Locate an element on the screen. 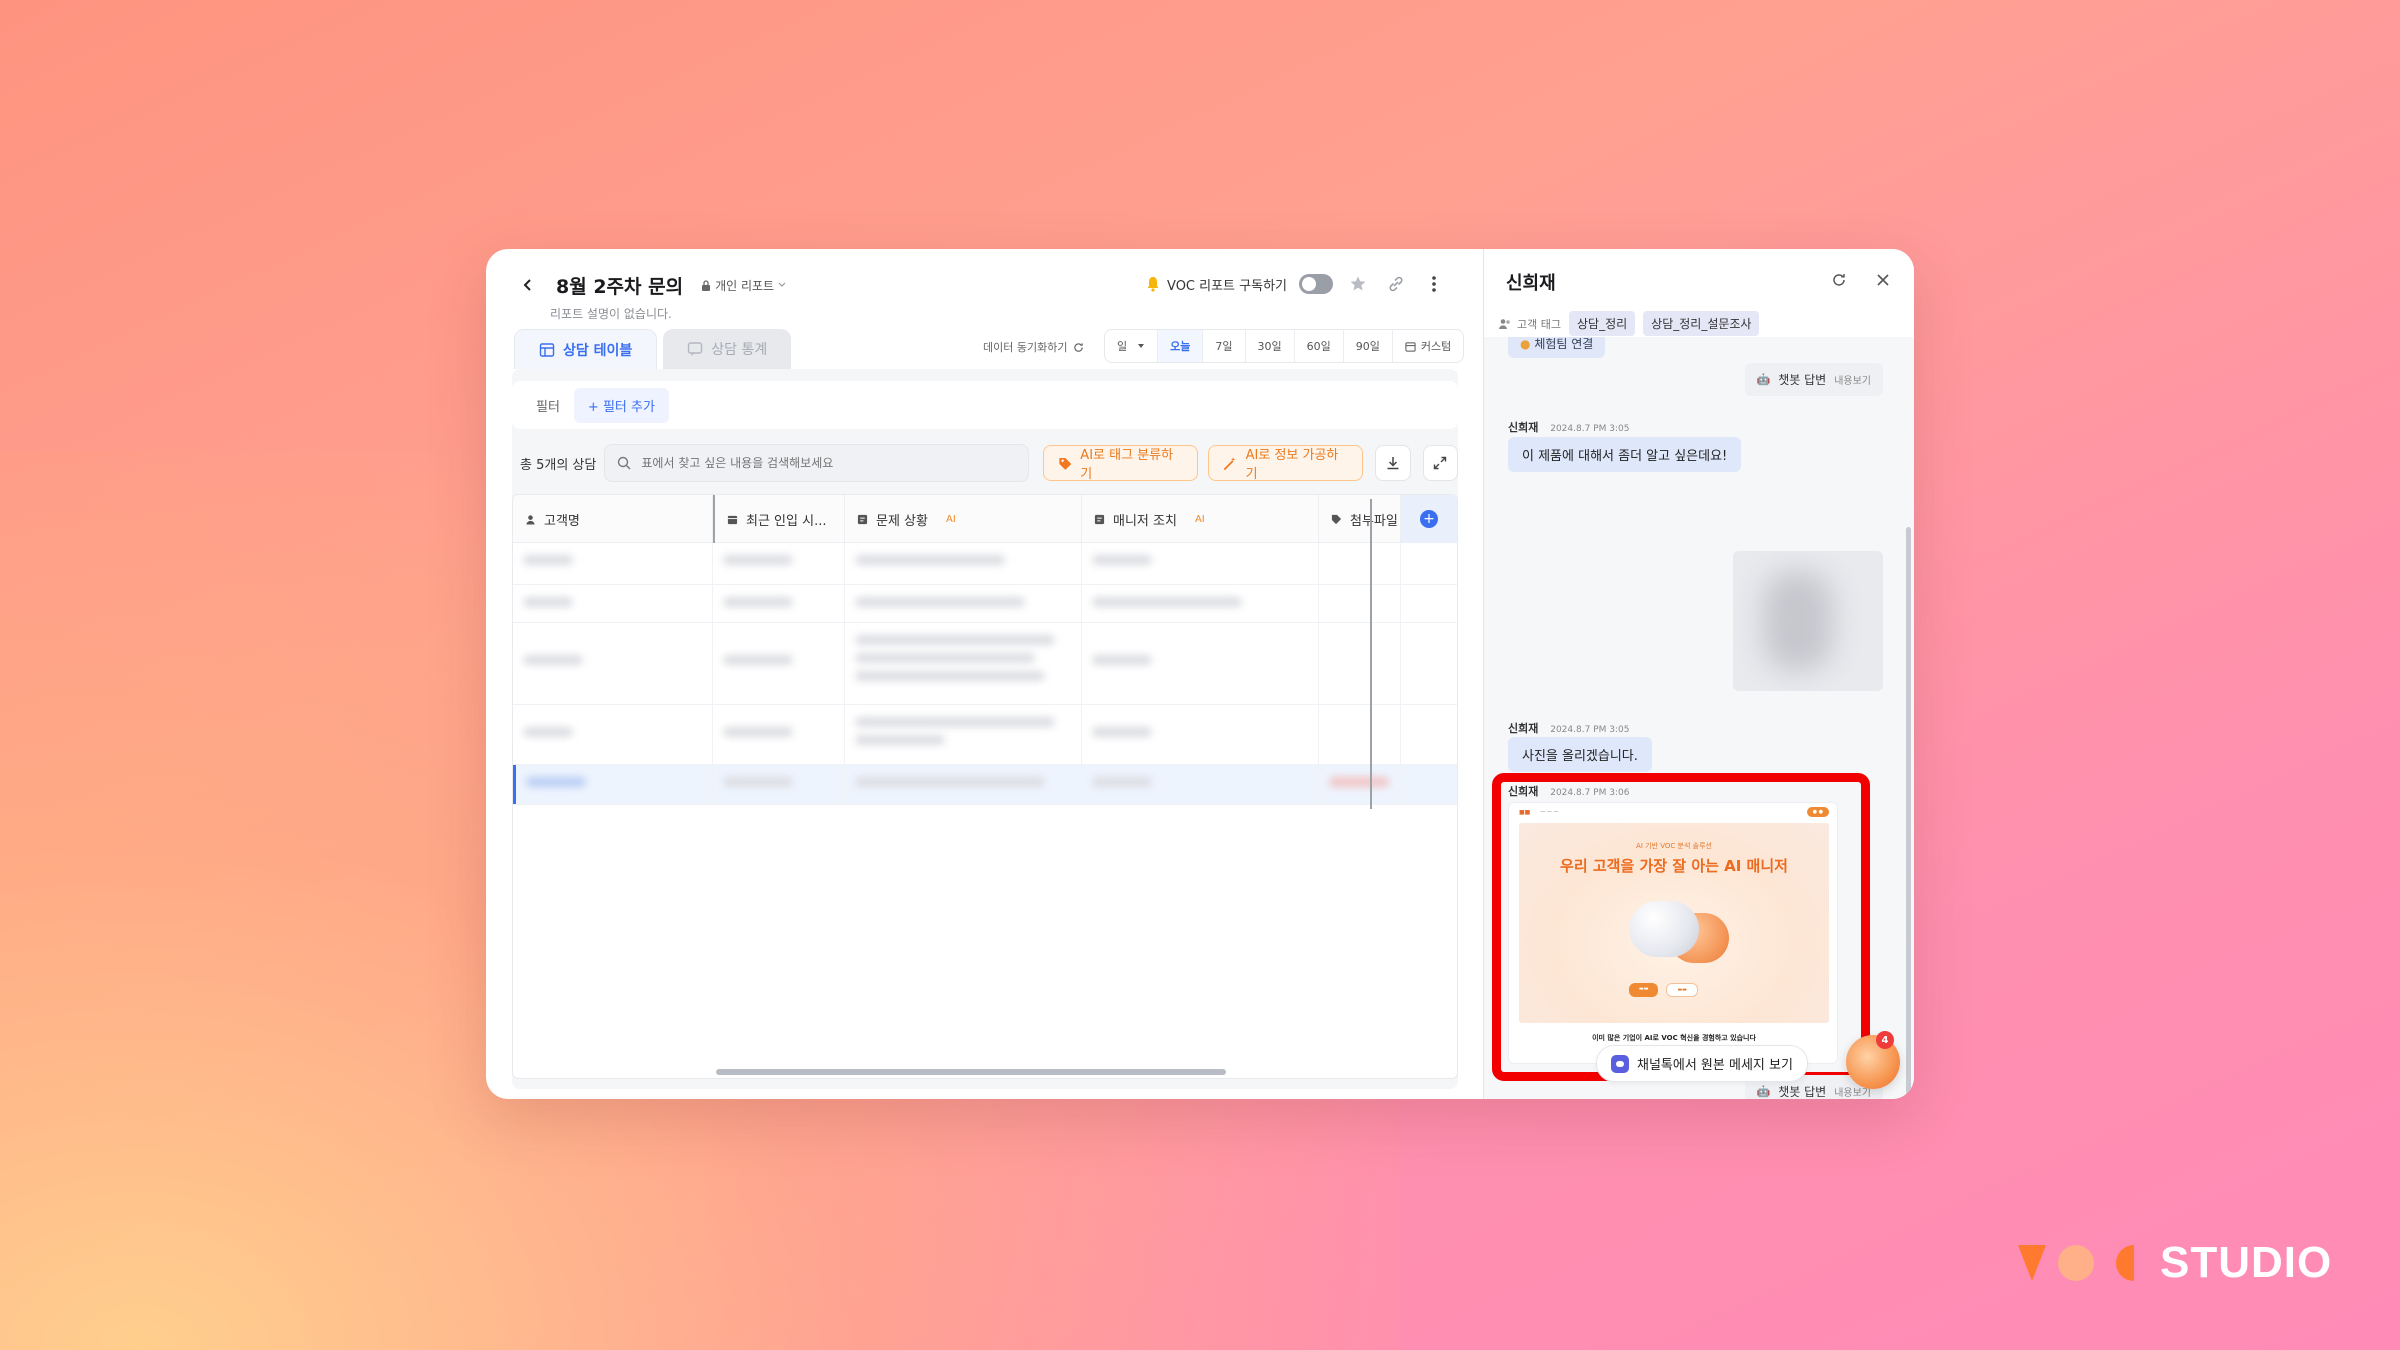 This screenshot has width=2400, height=1350. refresh-button is located at coordinates (1839, 280).